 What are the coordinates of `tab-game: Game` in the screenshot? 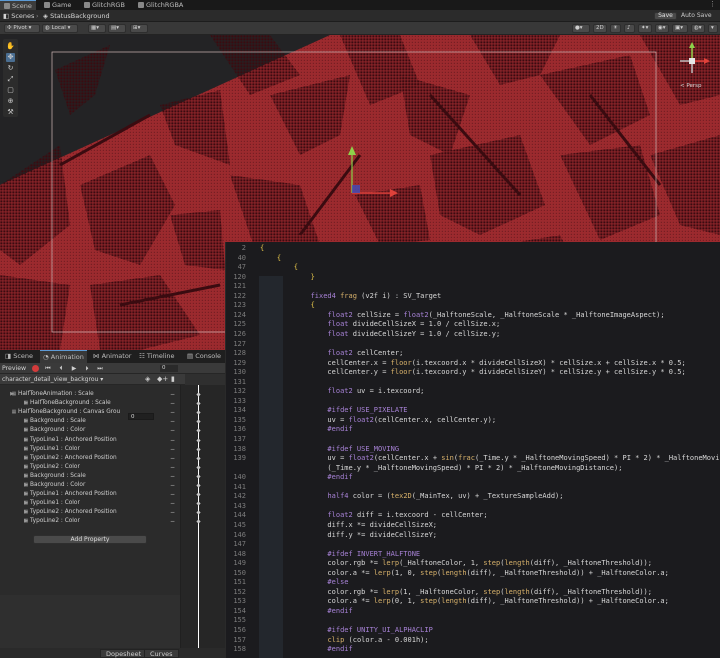 It's located at (57, 5).